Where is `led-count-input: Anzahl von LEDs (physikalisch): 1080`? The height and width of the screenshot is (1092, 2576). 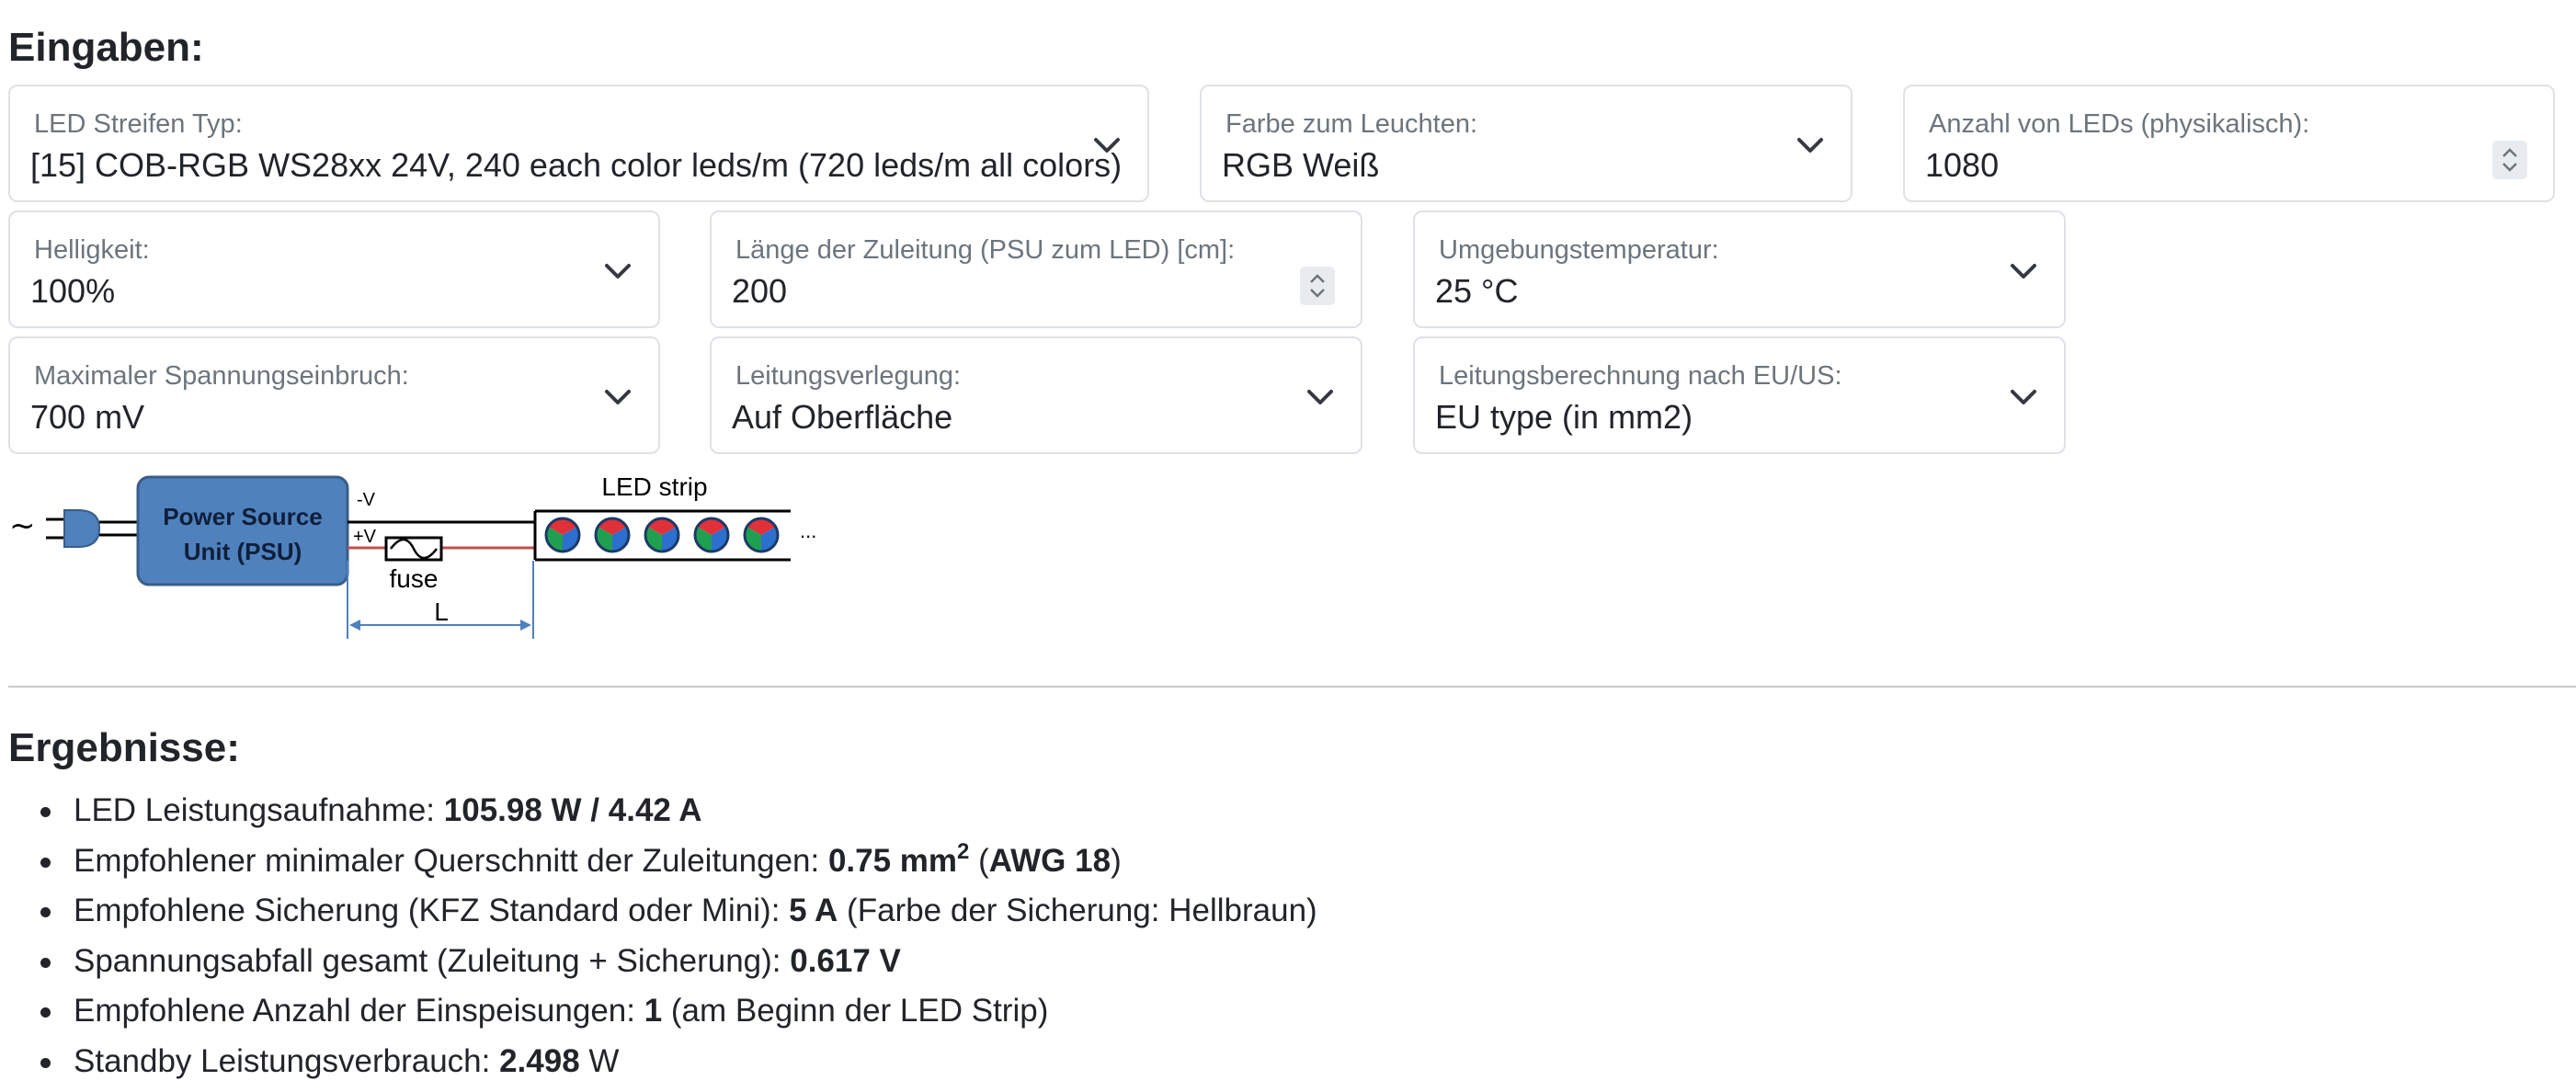
led-count-input: Anzahl von LEDs (physikalisch): 1080 is located at coordinates (2229, 143).